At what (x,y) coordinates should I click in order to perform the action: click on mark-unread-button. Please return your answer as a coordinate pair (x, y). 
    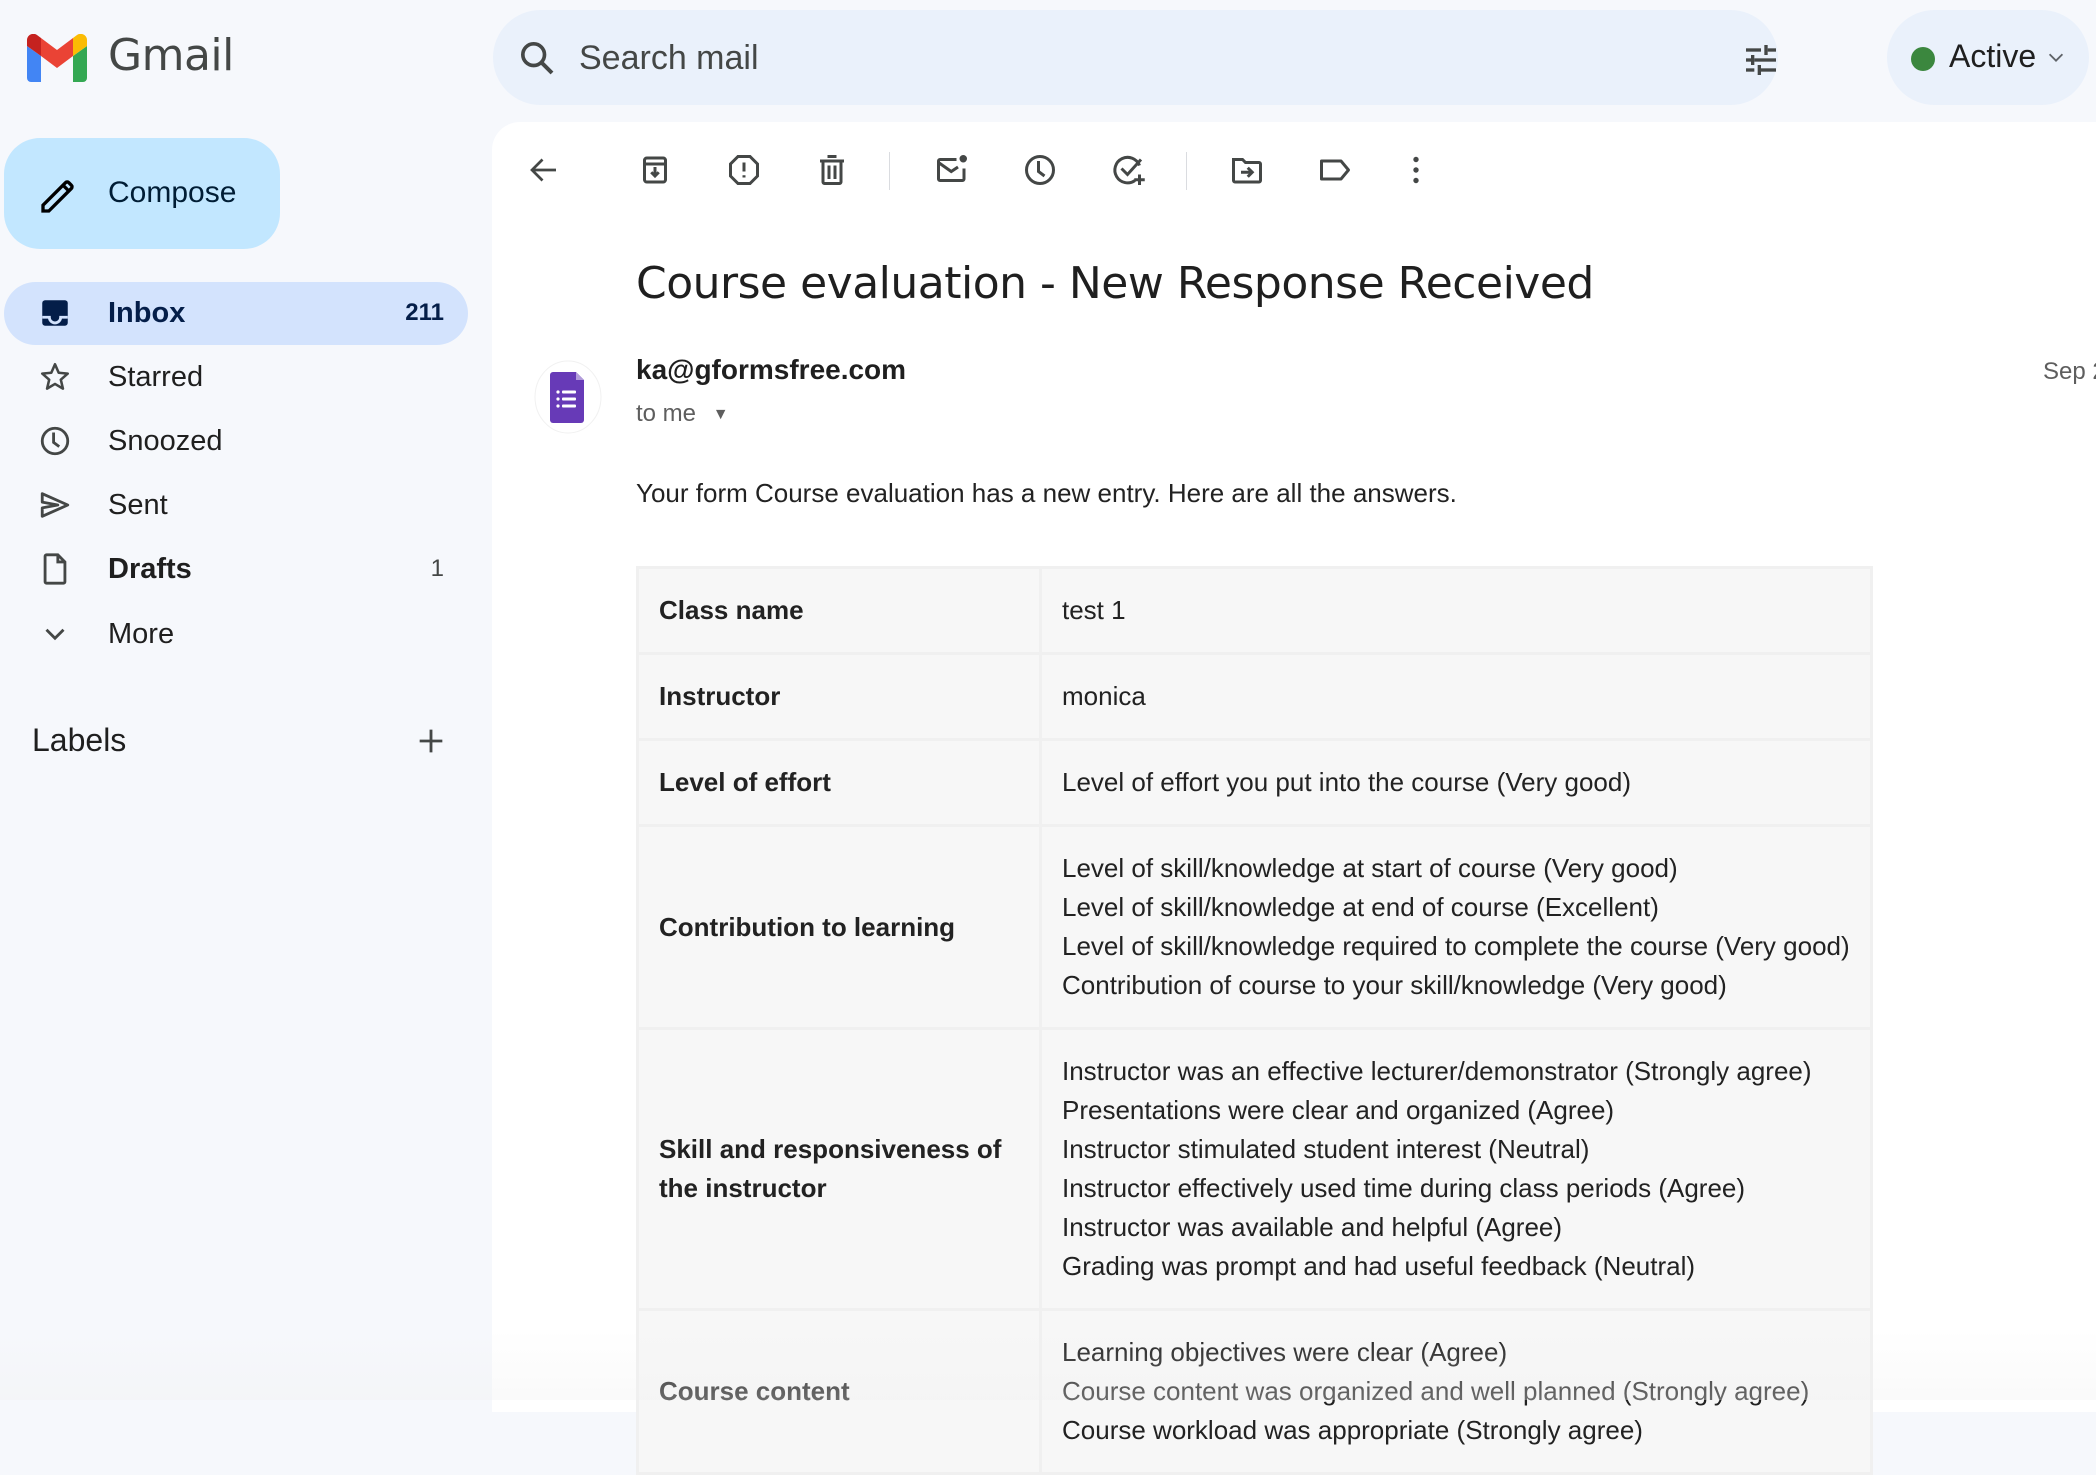
    Looking at the image, I should click on (952, 170).